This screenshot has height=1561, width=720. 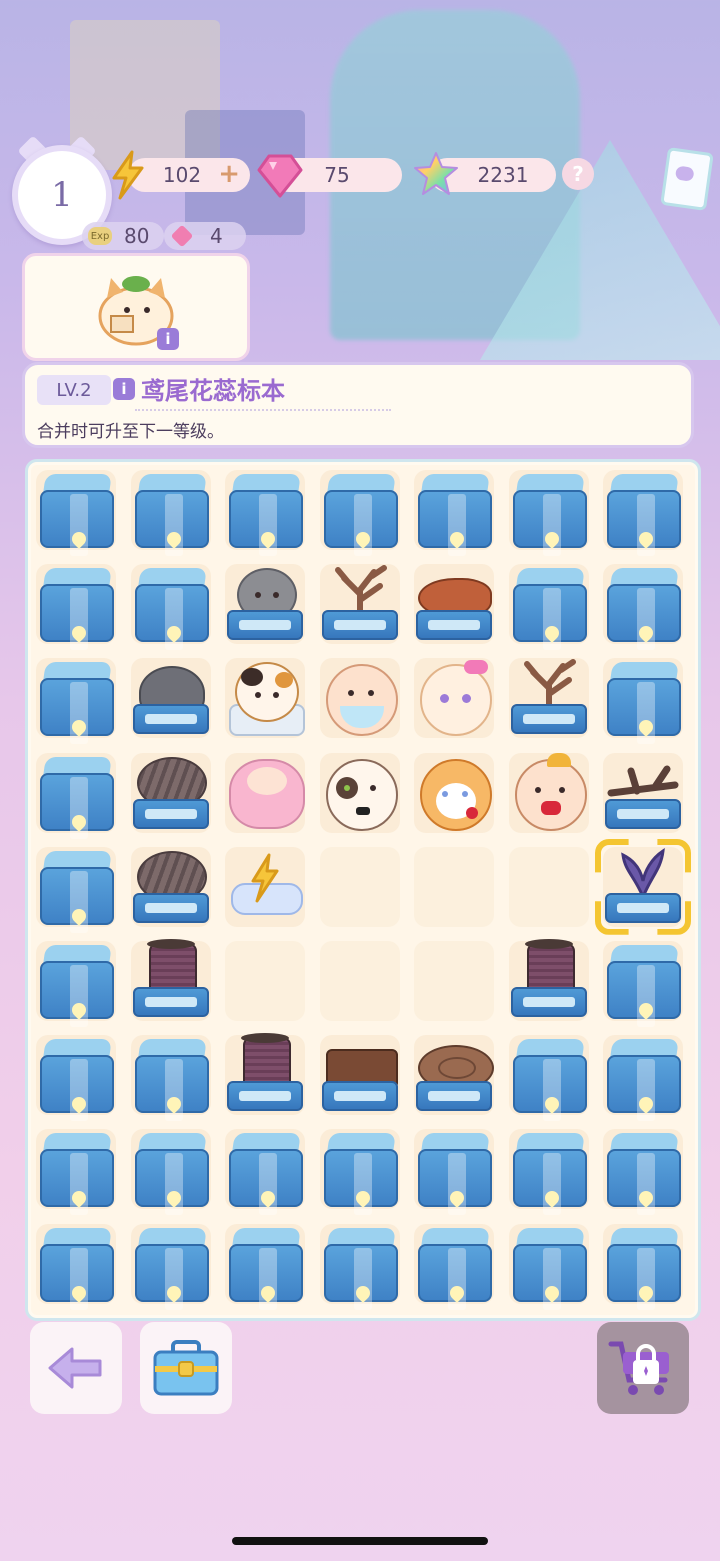 What do you see at coordinates (128, 175) in the screenshot?
I see `lightning-icon` at bounding box center [128, 175].